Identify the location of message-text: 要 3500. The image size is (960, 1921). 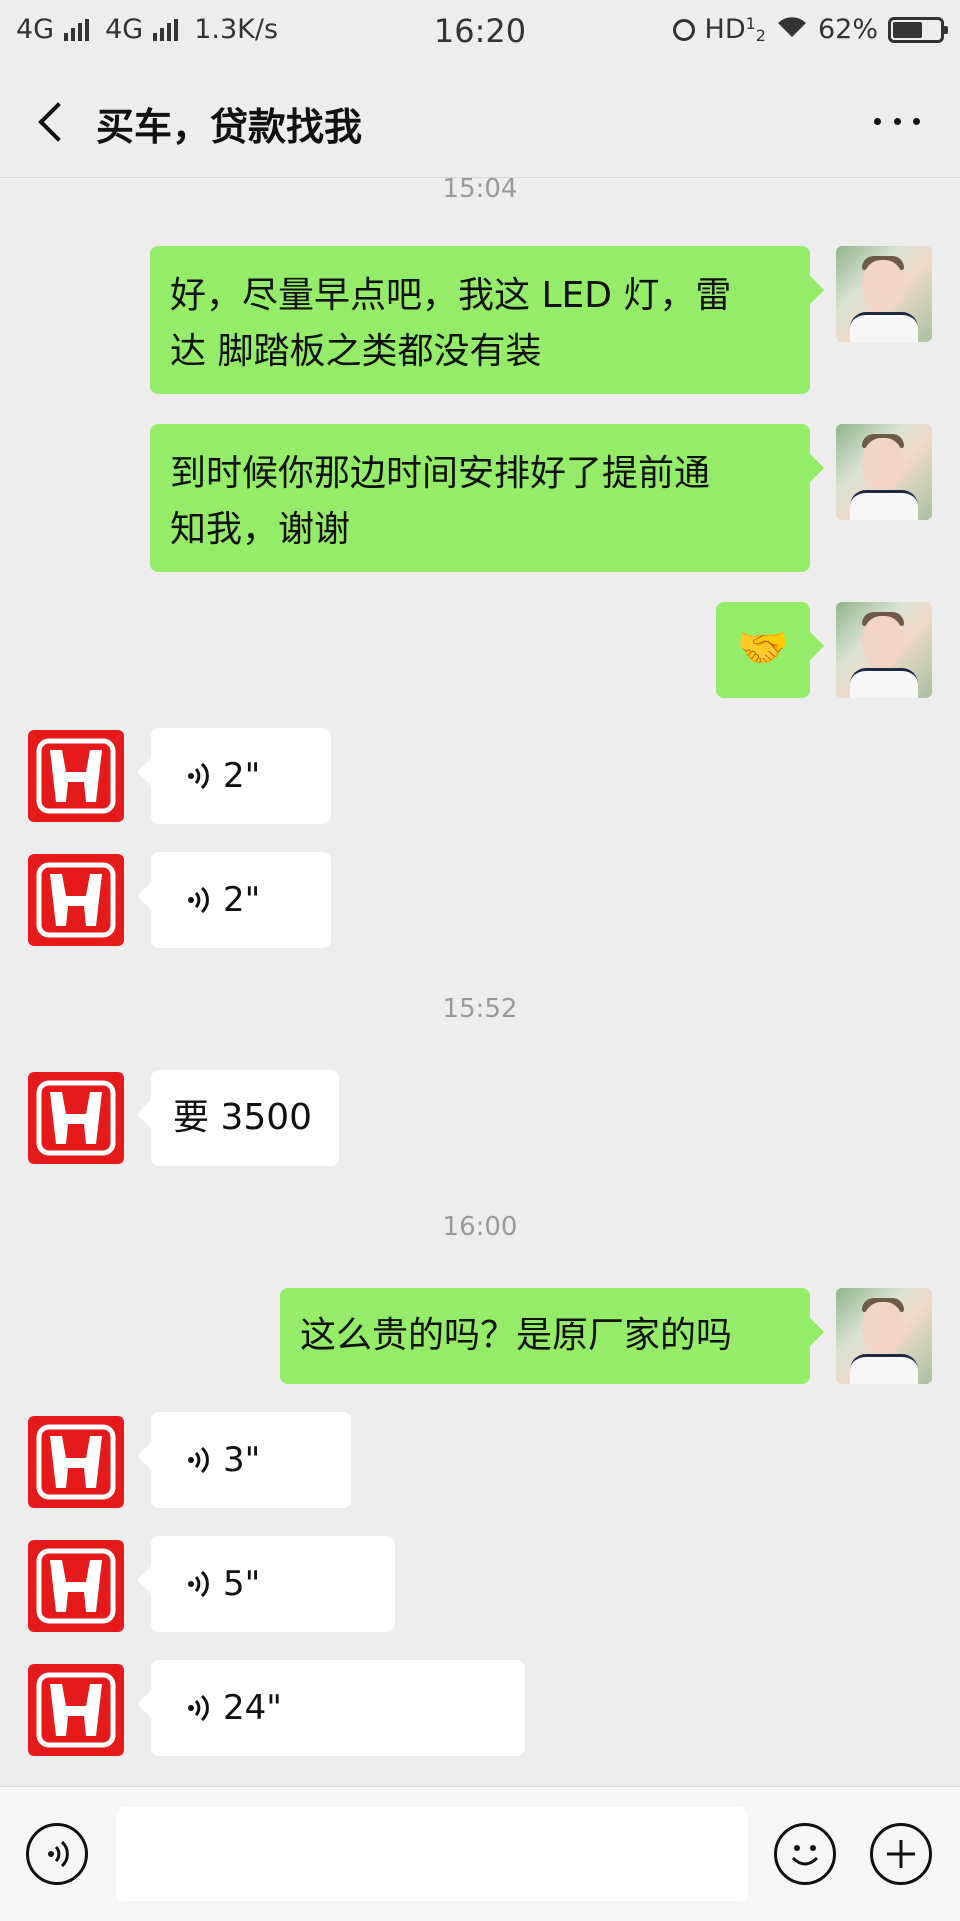
(243, 1117).